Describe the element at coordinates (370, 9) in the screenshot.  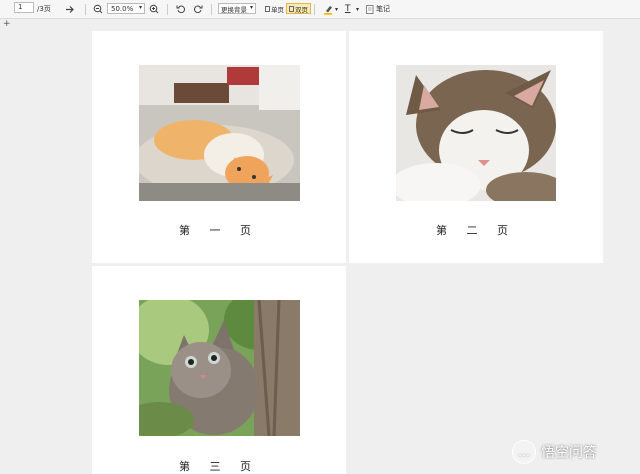
I see `note-icon` at that location.